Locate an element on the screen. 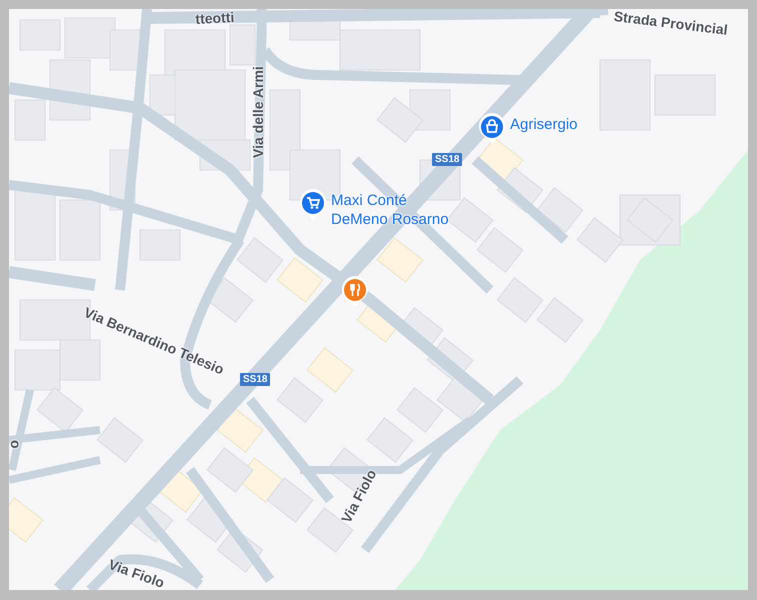  street-name: Via delle Armi is located at coordinates (258, 112).